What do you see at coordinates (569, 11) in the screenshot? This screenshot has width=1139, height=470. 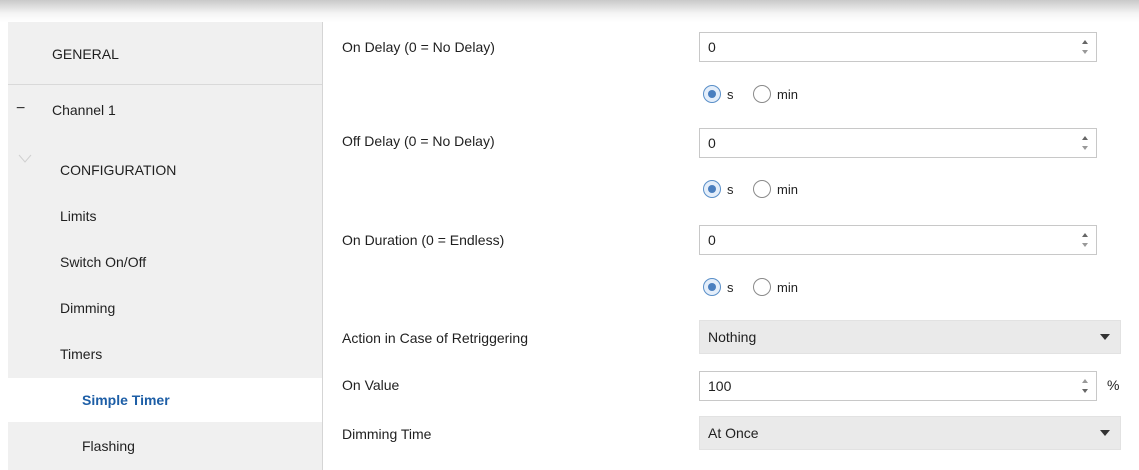 I see `window-top-shadow` at bounding box center [569, 11].